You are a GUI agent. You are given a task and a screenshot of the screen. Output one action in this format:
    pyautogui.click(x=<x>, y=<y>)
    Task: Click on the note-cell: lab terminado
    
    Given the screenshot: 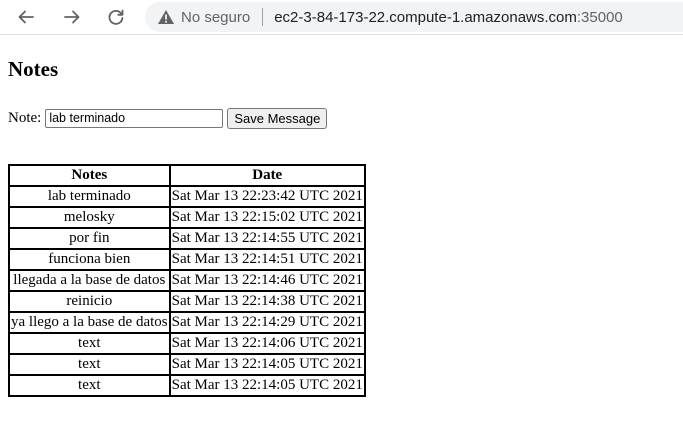 What is the action you would take?
    pyautogui.click(x=89, y=196)
    